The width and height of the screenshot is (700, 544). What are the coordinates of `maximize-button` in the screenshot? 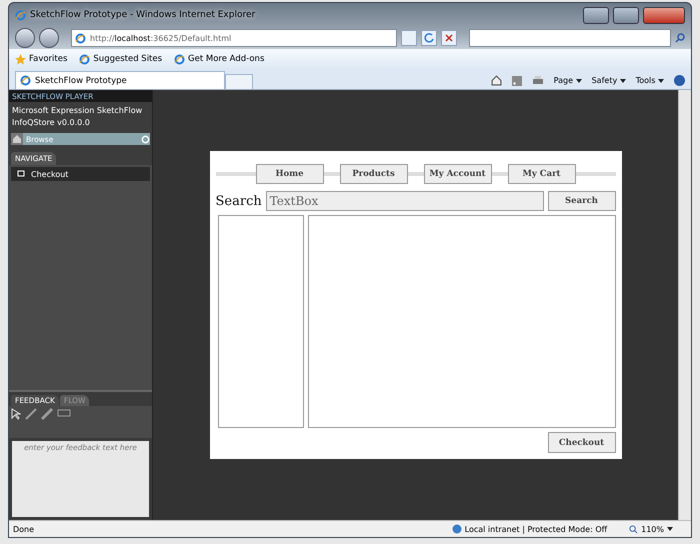 It's located at (626, 15).